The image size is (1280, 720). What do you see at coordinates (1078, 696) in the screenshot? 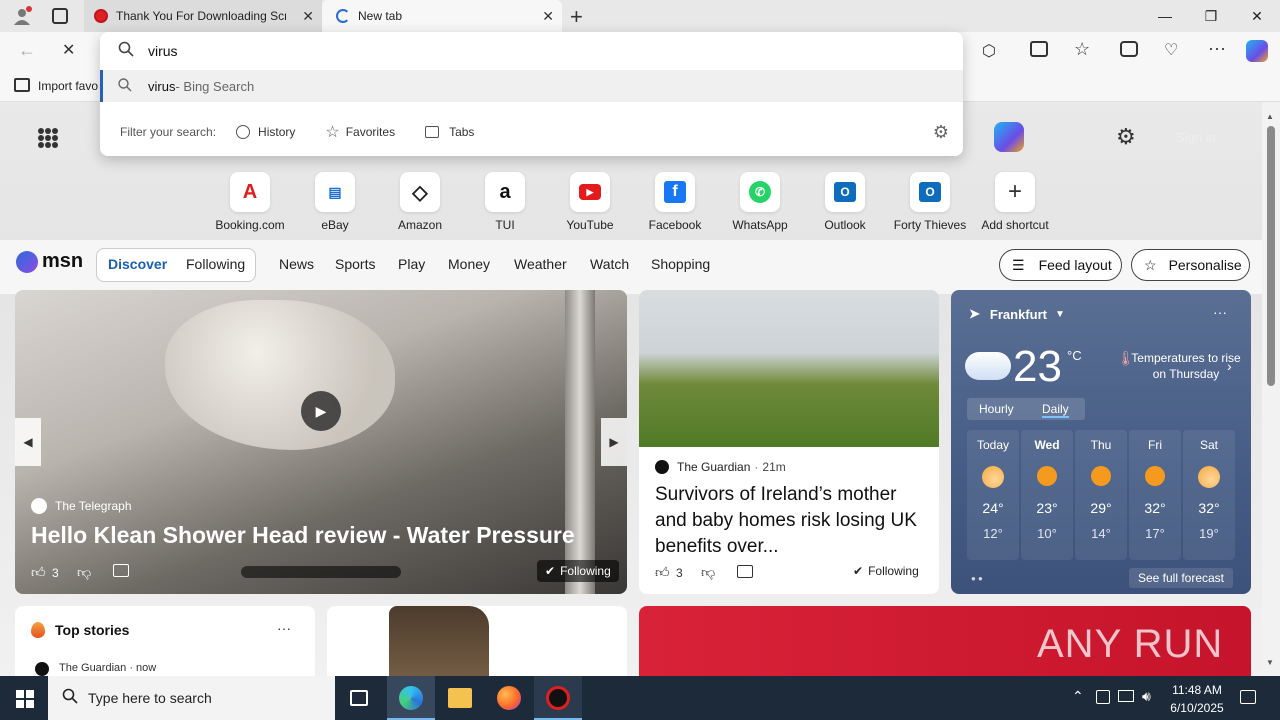
I see `chevron-up-icon: ⌃` at bounding box center [1078, 696].